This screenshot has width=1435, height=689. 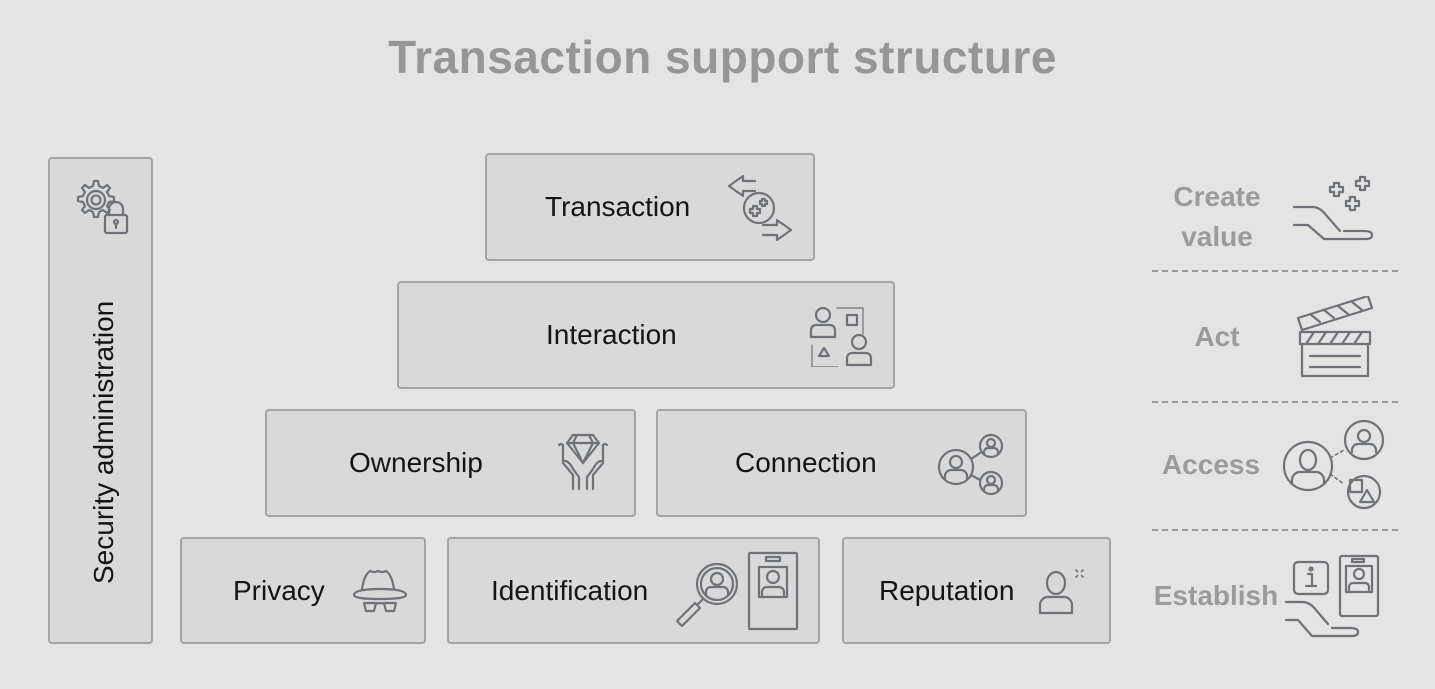 I want to click on identification-box: Identification, so click(x=633, y=590).